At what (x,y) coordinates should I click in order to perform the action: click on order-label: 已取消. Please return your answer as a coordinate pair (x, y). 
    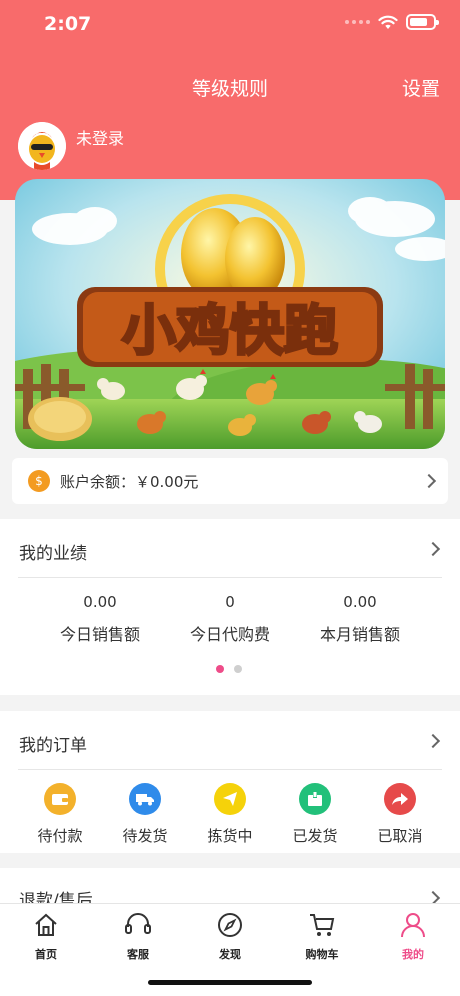
    Looking at the image, I should click on (400, 836).